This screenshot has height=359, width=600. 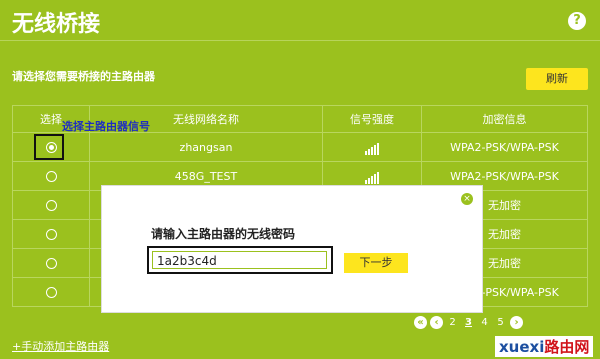 I want to click on close-icon: ×, so click(x=467, y=199).